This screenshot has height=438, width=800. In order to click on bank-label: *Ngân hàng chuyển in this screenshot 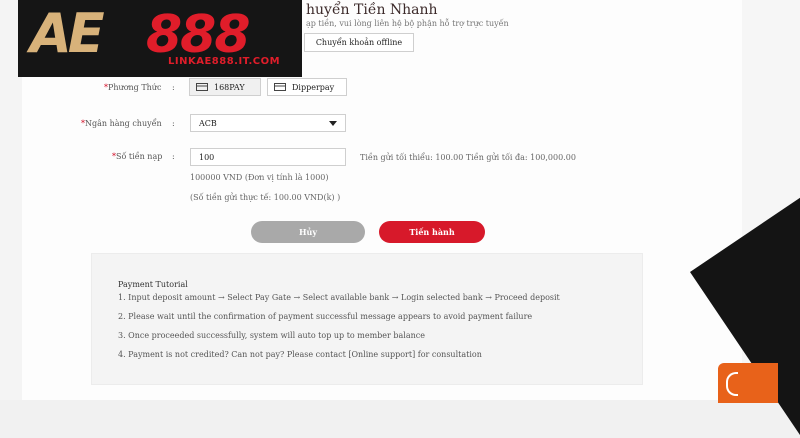, I will do `click(121, 123)`.